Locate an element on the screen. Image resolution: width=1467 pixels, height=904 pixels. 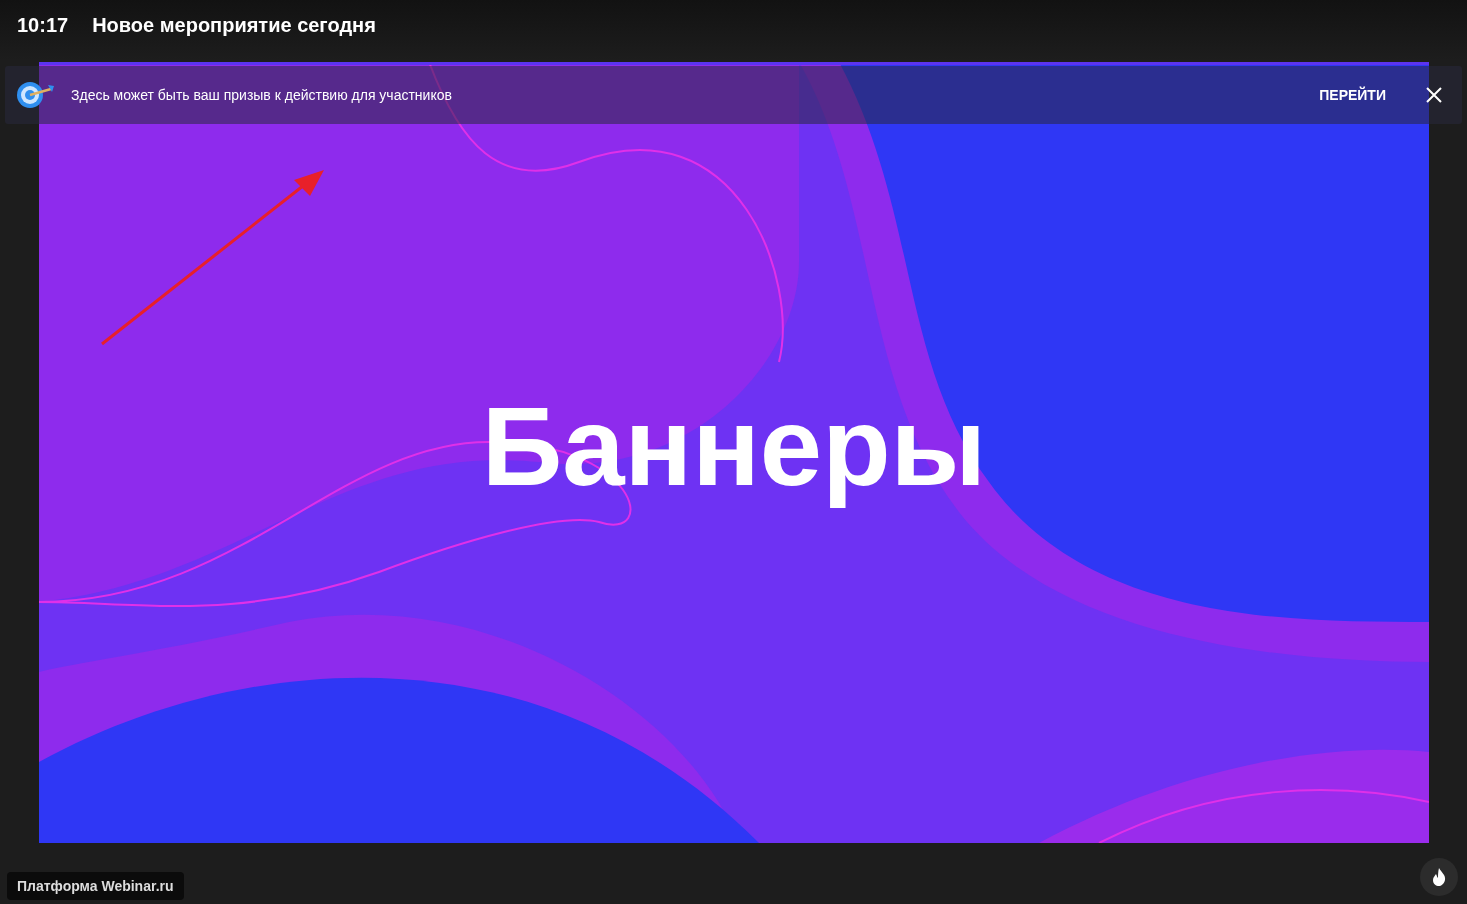
reaction-button is located at coordinates (1439, 877).